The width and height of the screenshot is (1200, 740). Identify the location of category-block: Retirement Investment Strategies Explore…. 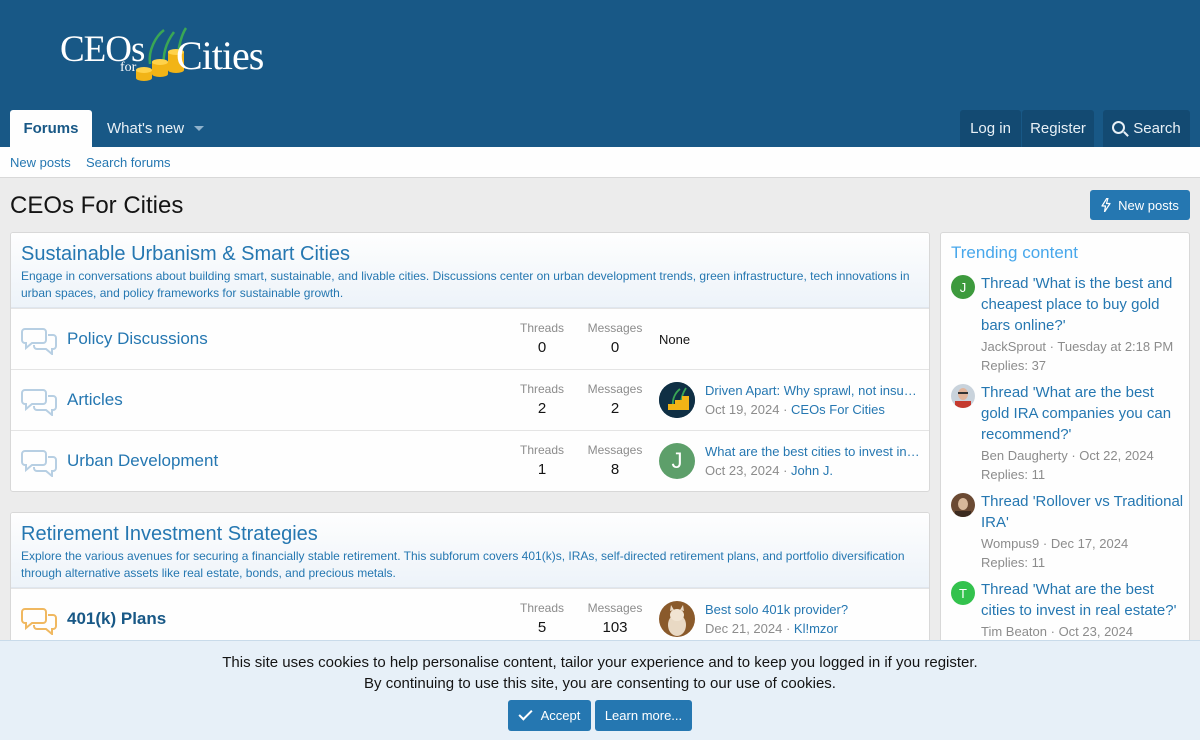
(470, 582).